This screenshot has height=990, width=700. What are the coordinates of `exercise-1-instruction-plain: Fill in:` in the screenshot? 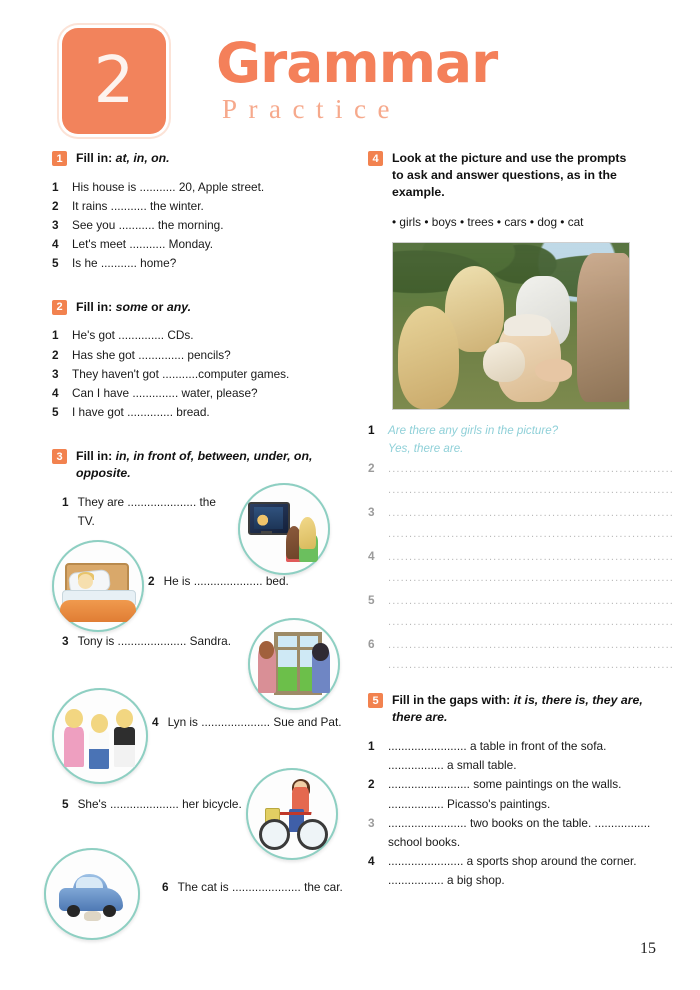 It's located at (96, 158).